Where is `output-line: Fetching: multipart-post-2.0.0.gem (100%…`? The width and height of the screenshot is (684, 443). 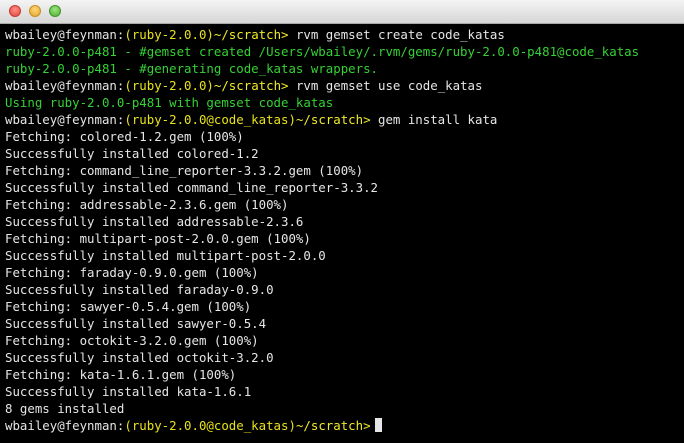 output-line: Fetching: multipart-post-2.0.0.gem (100%… is located at coordinates (158, 238).